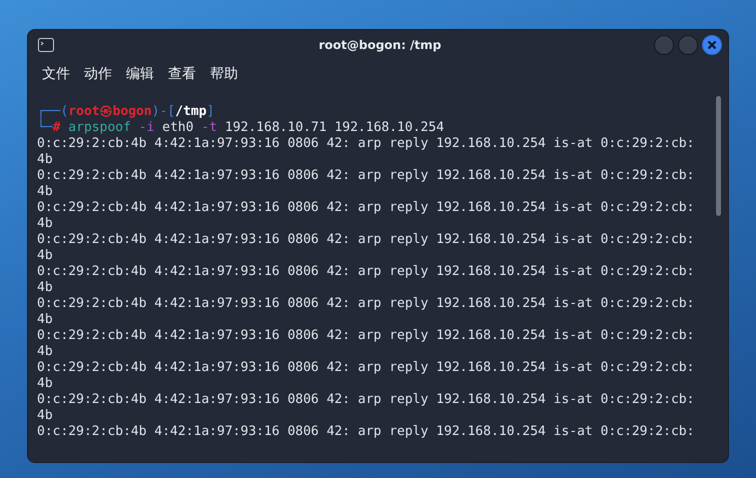  Describe the element at coordinates (126, 111) in the screenshot. I see `prompt-line: ┌──(root㉿bogon)-[/tmp]` at that location.